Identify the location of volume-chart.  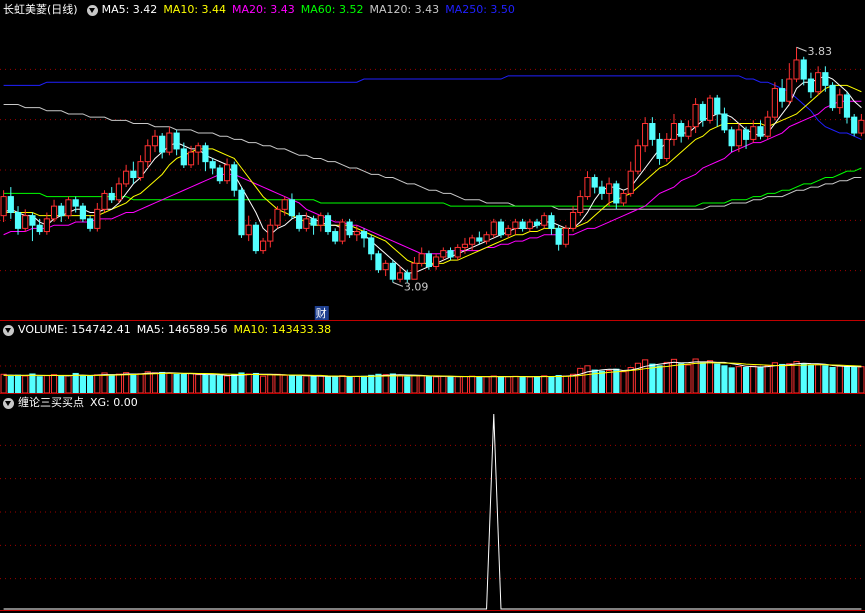
(432, 366).